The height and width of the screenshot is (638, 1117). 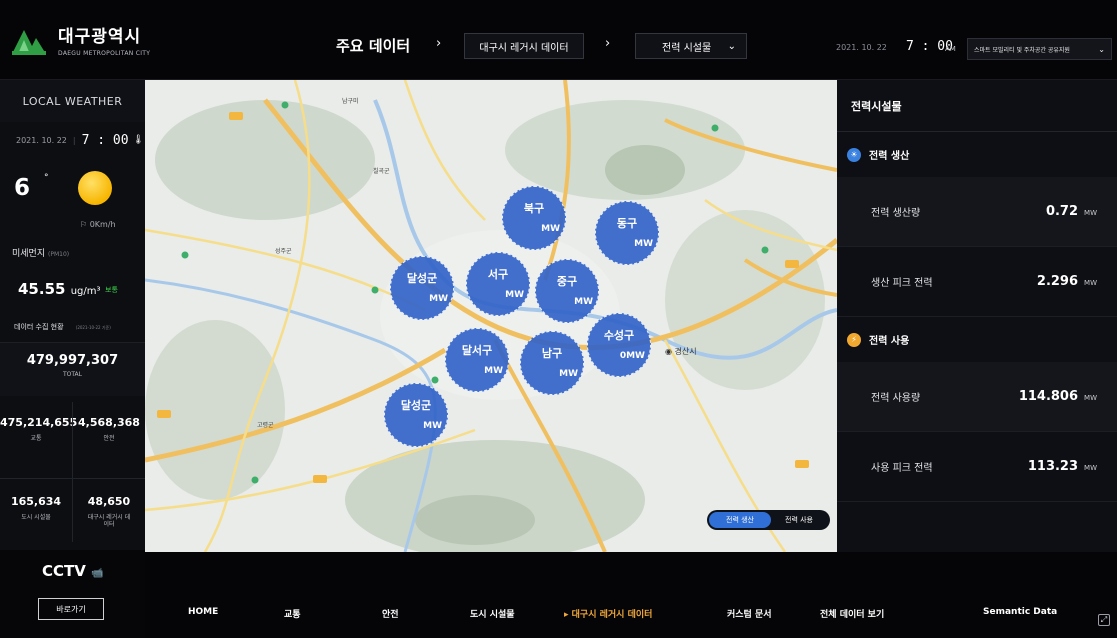 What do you see at coordinates (41, 140) in the screenshot?
I see `weather-date: 2021. 10. 22` at bounding box center [41, 140].